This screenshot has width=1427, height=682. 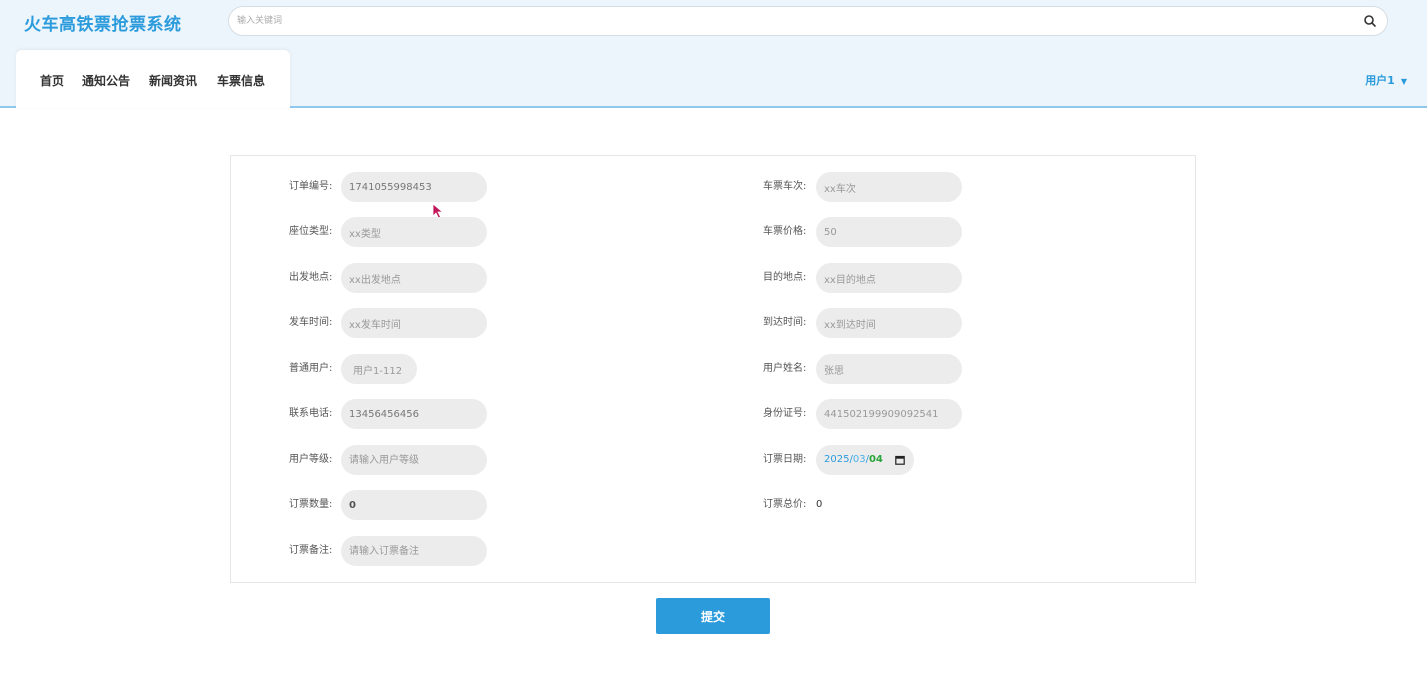 What do you see at coordinates (414, 505) in the screenshot?
I see `ticket-quantity-input` at bounding box center [414, 505].